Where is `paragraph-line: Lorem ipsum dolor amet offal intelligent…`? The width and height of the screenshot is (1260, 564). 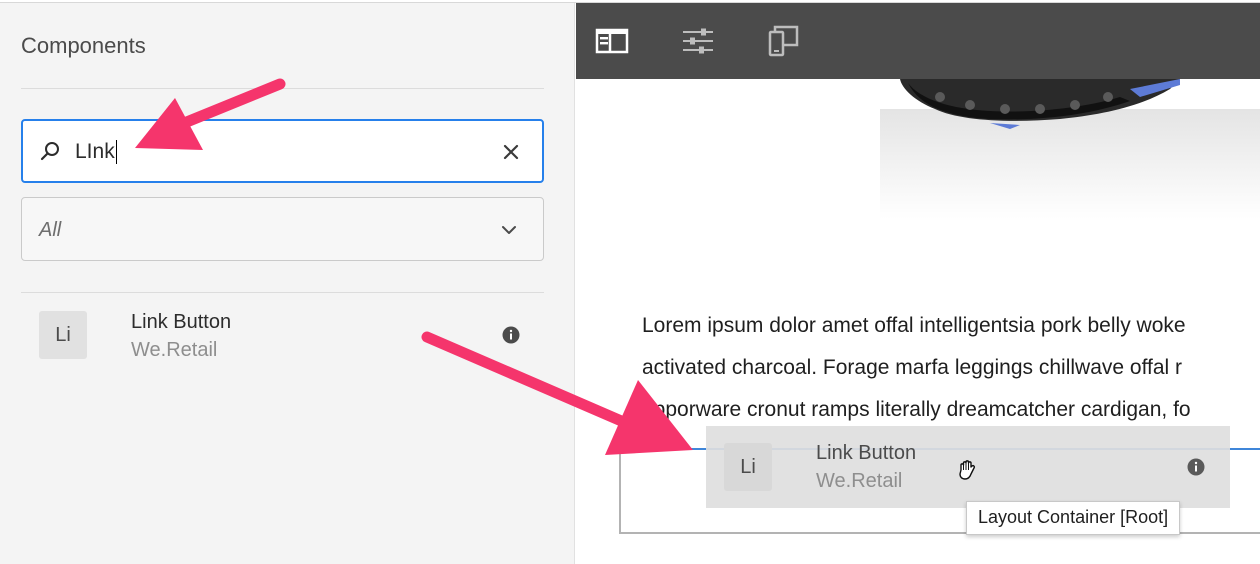 paragraph-line: Lorem ipsum dolor amet offal intelligent… is located at coordinates (914, 325).